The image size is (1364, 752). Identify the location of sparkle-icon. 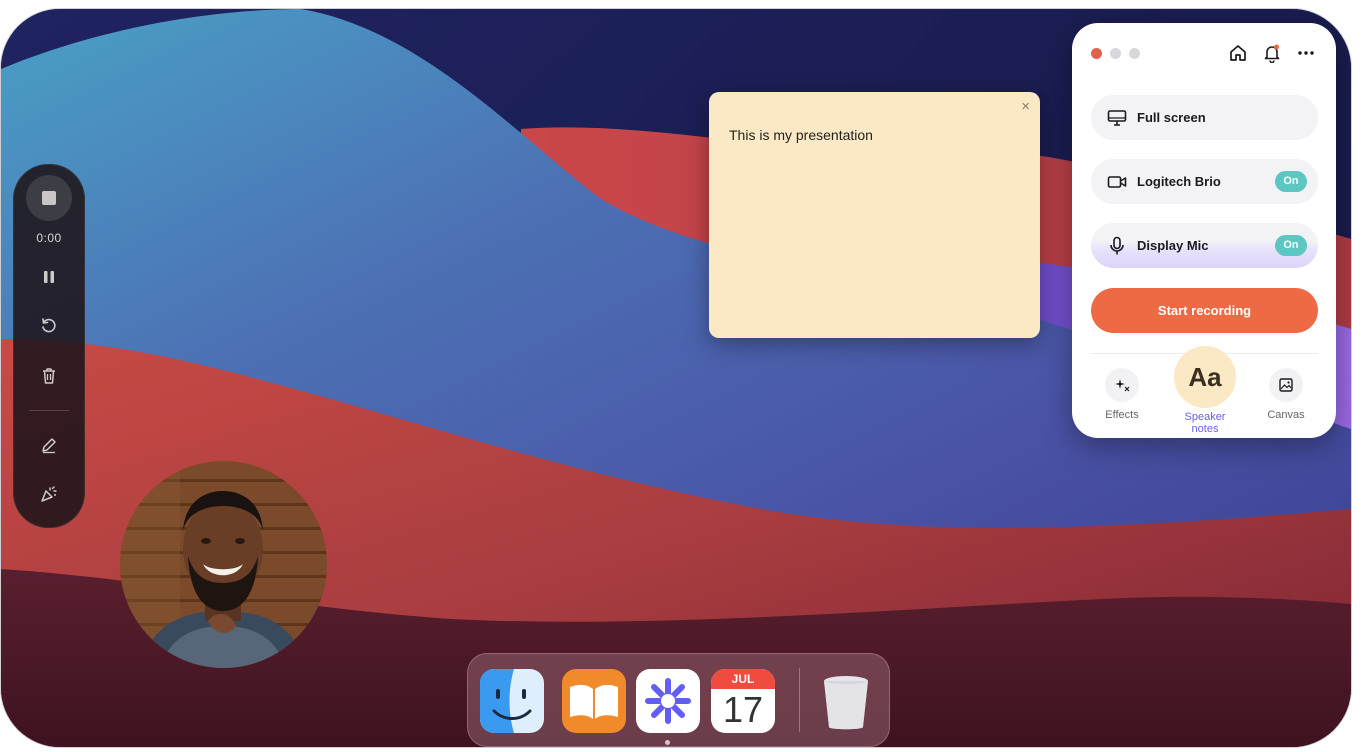
(1122, 385).